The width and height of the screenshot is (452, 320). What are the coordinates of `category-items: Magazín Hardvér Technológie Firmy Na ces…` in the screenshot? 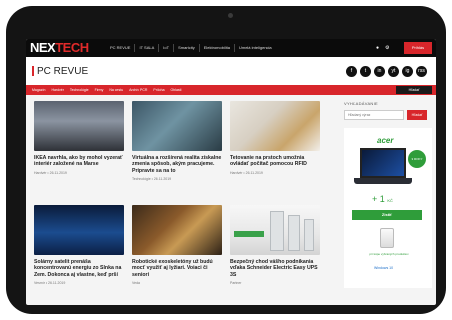 It's located at (106, 90).